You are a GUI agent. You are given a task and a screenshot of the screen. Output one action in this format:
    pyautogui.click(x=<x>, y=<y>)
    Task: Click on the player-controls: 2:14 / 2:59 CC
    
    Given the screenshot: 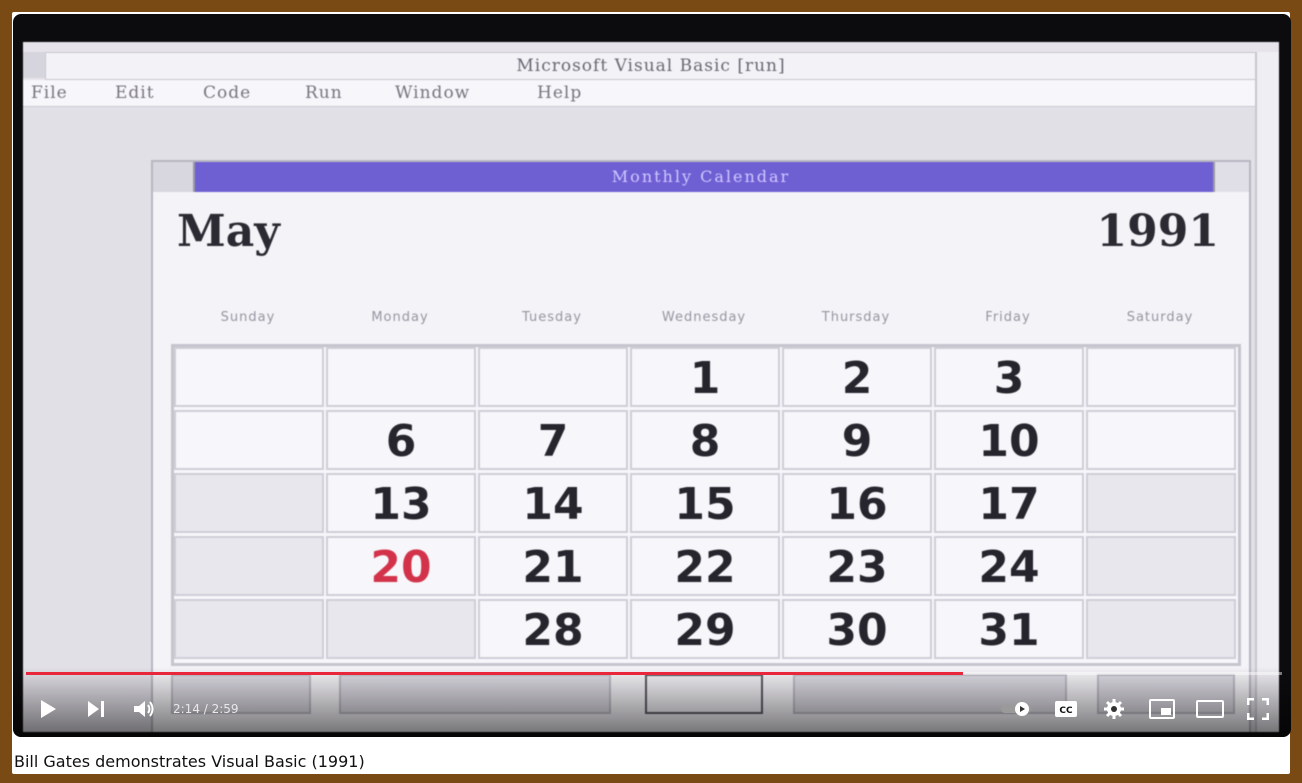 What is the action you would take?
    pyautogui.click(x=652, y=709)
    